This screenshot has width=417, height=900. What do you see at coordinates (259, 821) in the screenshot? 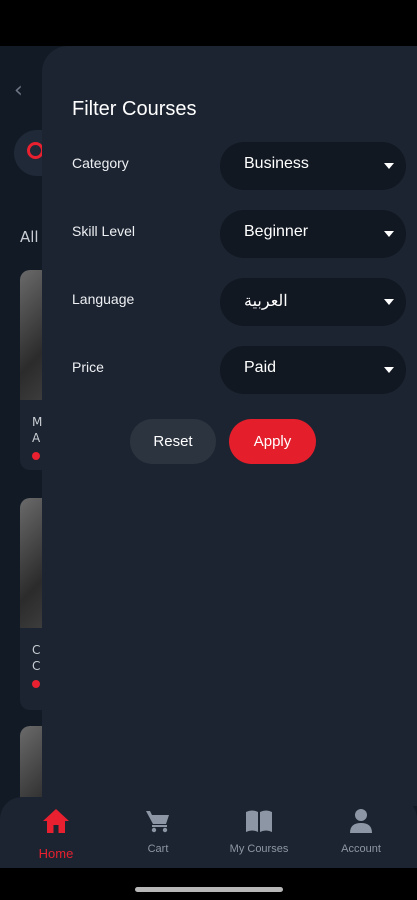
I see `book-icon` at bounding box center [259, 821].